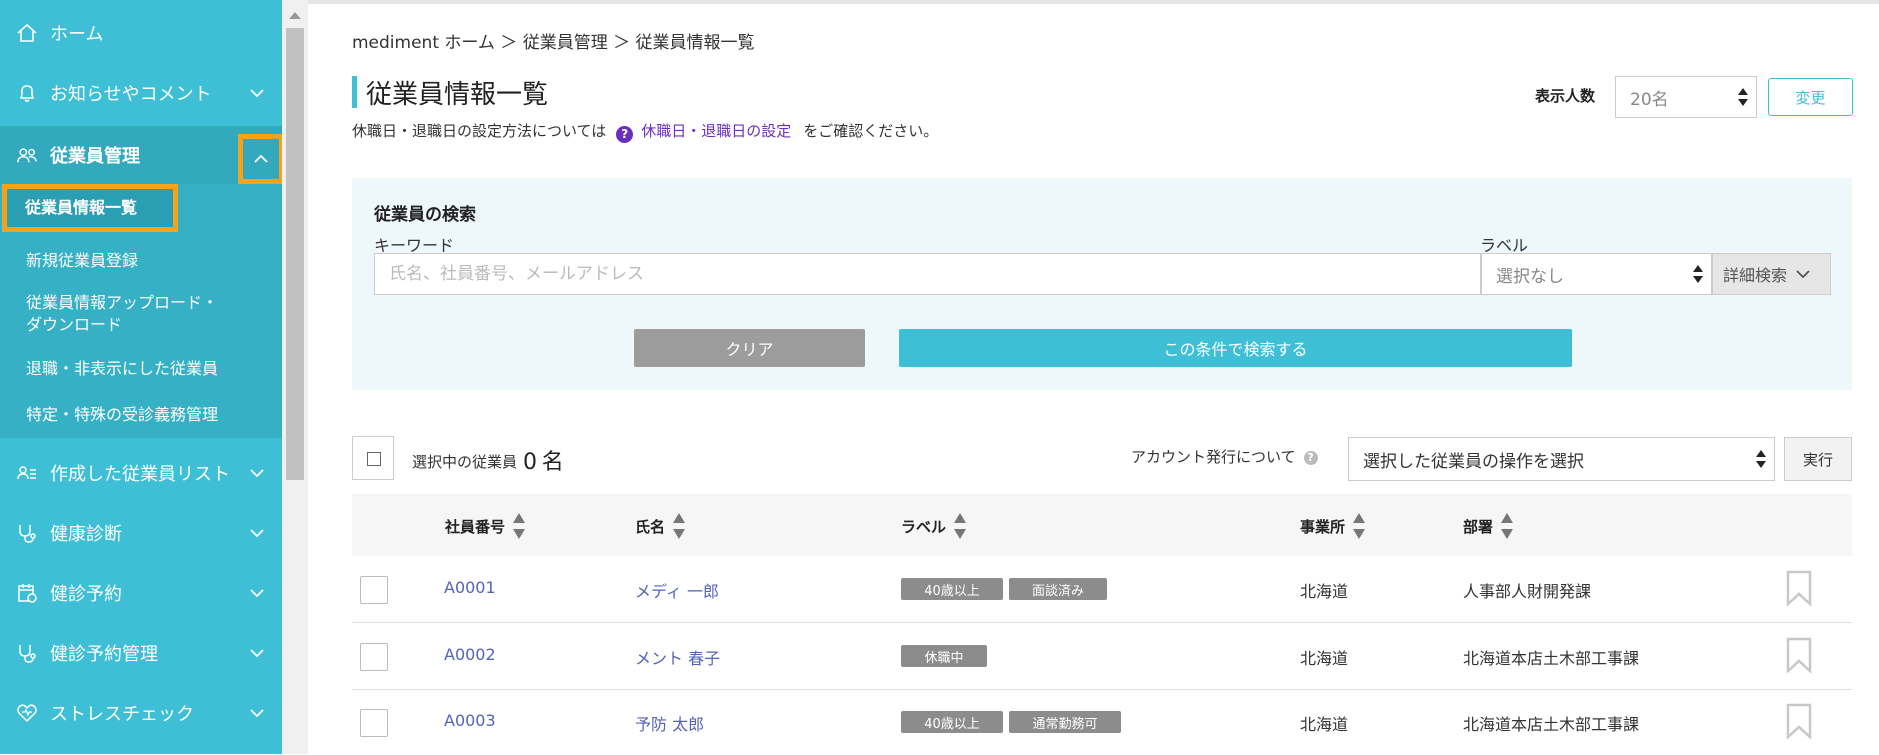 Image resolution: width=1879 pixels, height=755 pixels. What do you see at coordinates (1561, 459) in the screenshot?
I see `bulk-action-select: 選択した従業員の操作を選択` at bounding box center [1561, 459].